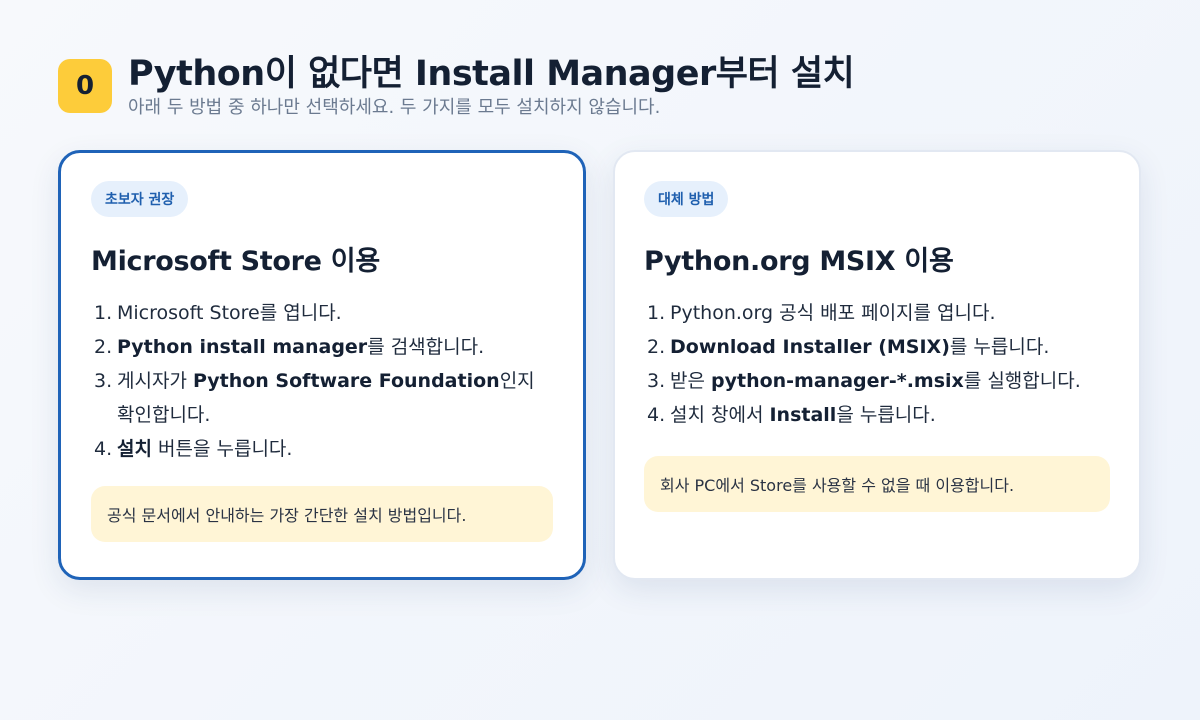 The width and height of the screenshot is (1200, 720). I want to click on list-item: 2. Download Installer (MSIX)를 누릅니다., so click(877, 347).